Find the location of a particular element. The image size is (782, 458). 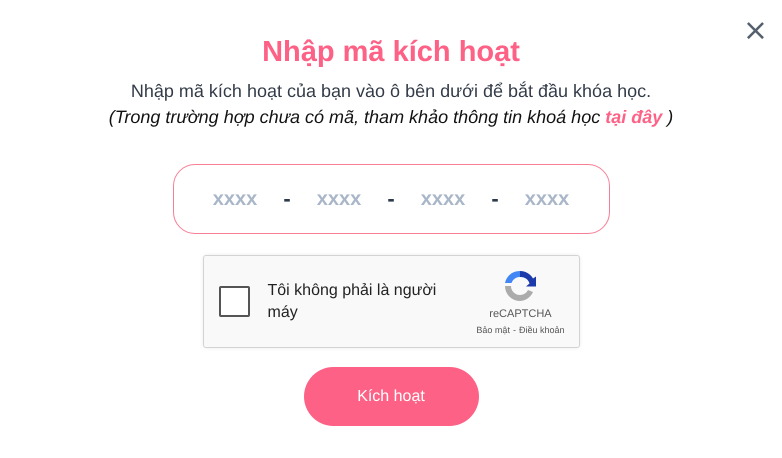

privacy-link: Bảo mật is located at coordinates (493, 330).